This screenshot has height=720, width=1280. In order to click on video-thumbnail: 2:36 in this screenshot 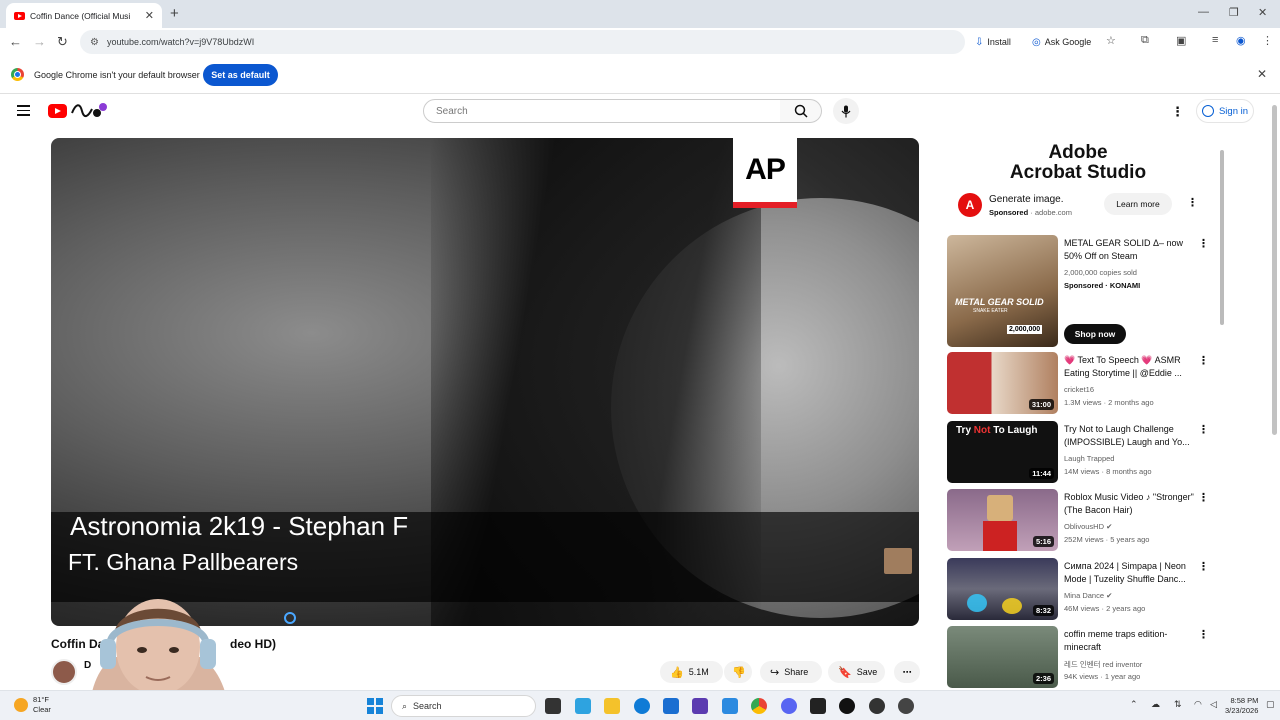, I will do `click(1002, 657)`.